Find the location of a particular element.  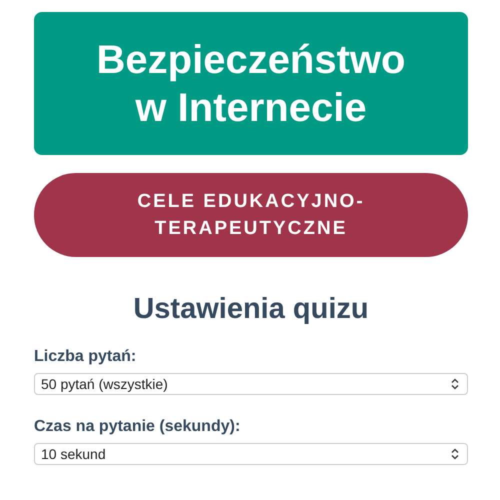

dropdown: 10 sekund is located at coordinates (251, 454).